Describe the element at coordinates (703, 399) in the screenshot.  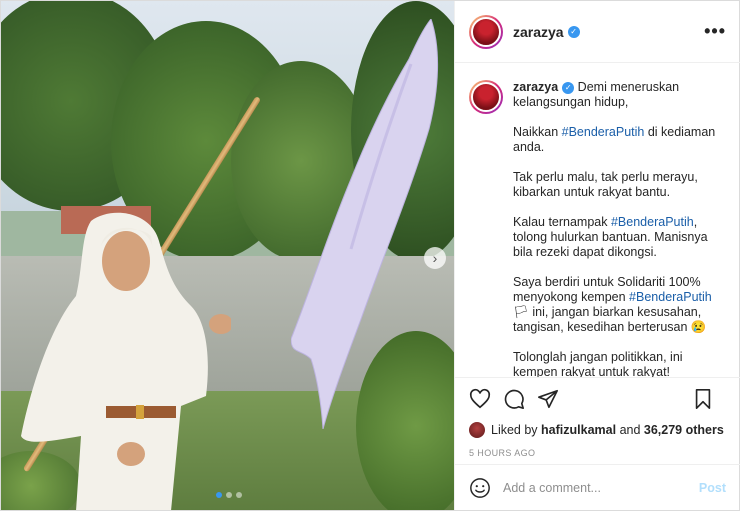
I see `bookmark-icon` at that location.